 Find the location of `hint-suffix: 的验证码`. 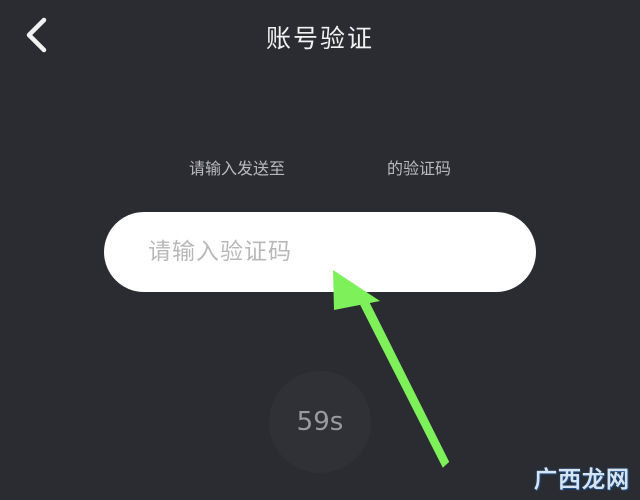

hint-suffix: 的验证码 is located at coordinates (419, 168).